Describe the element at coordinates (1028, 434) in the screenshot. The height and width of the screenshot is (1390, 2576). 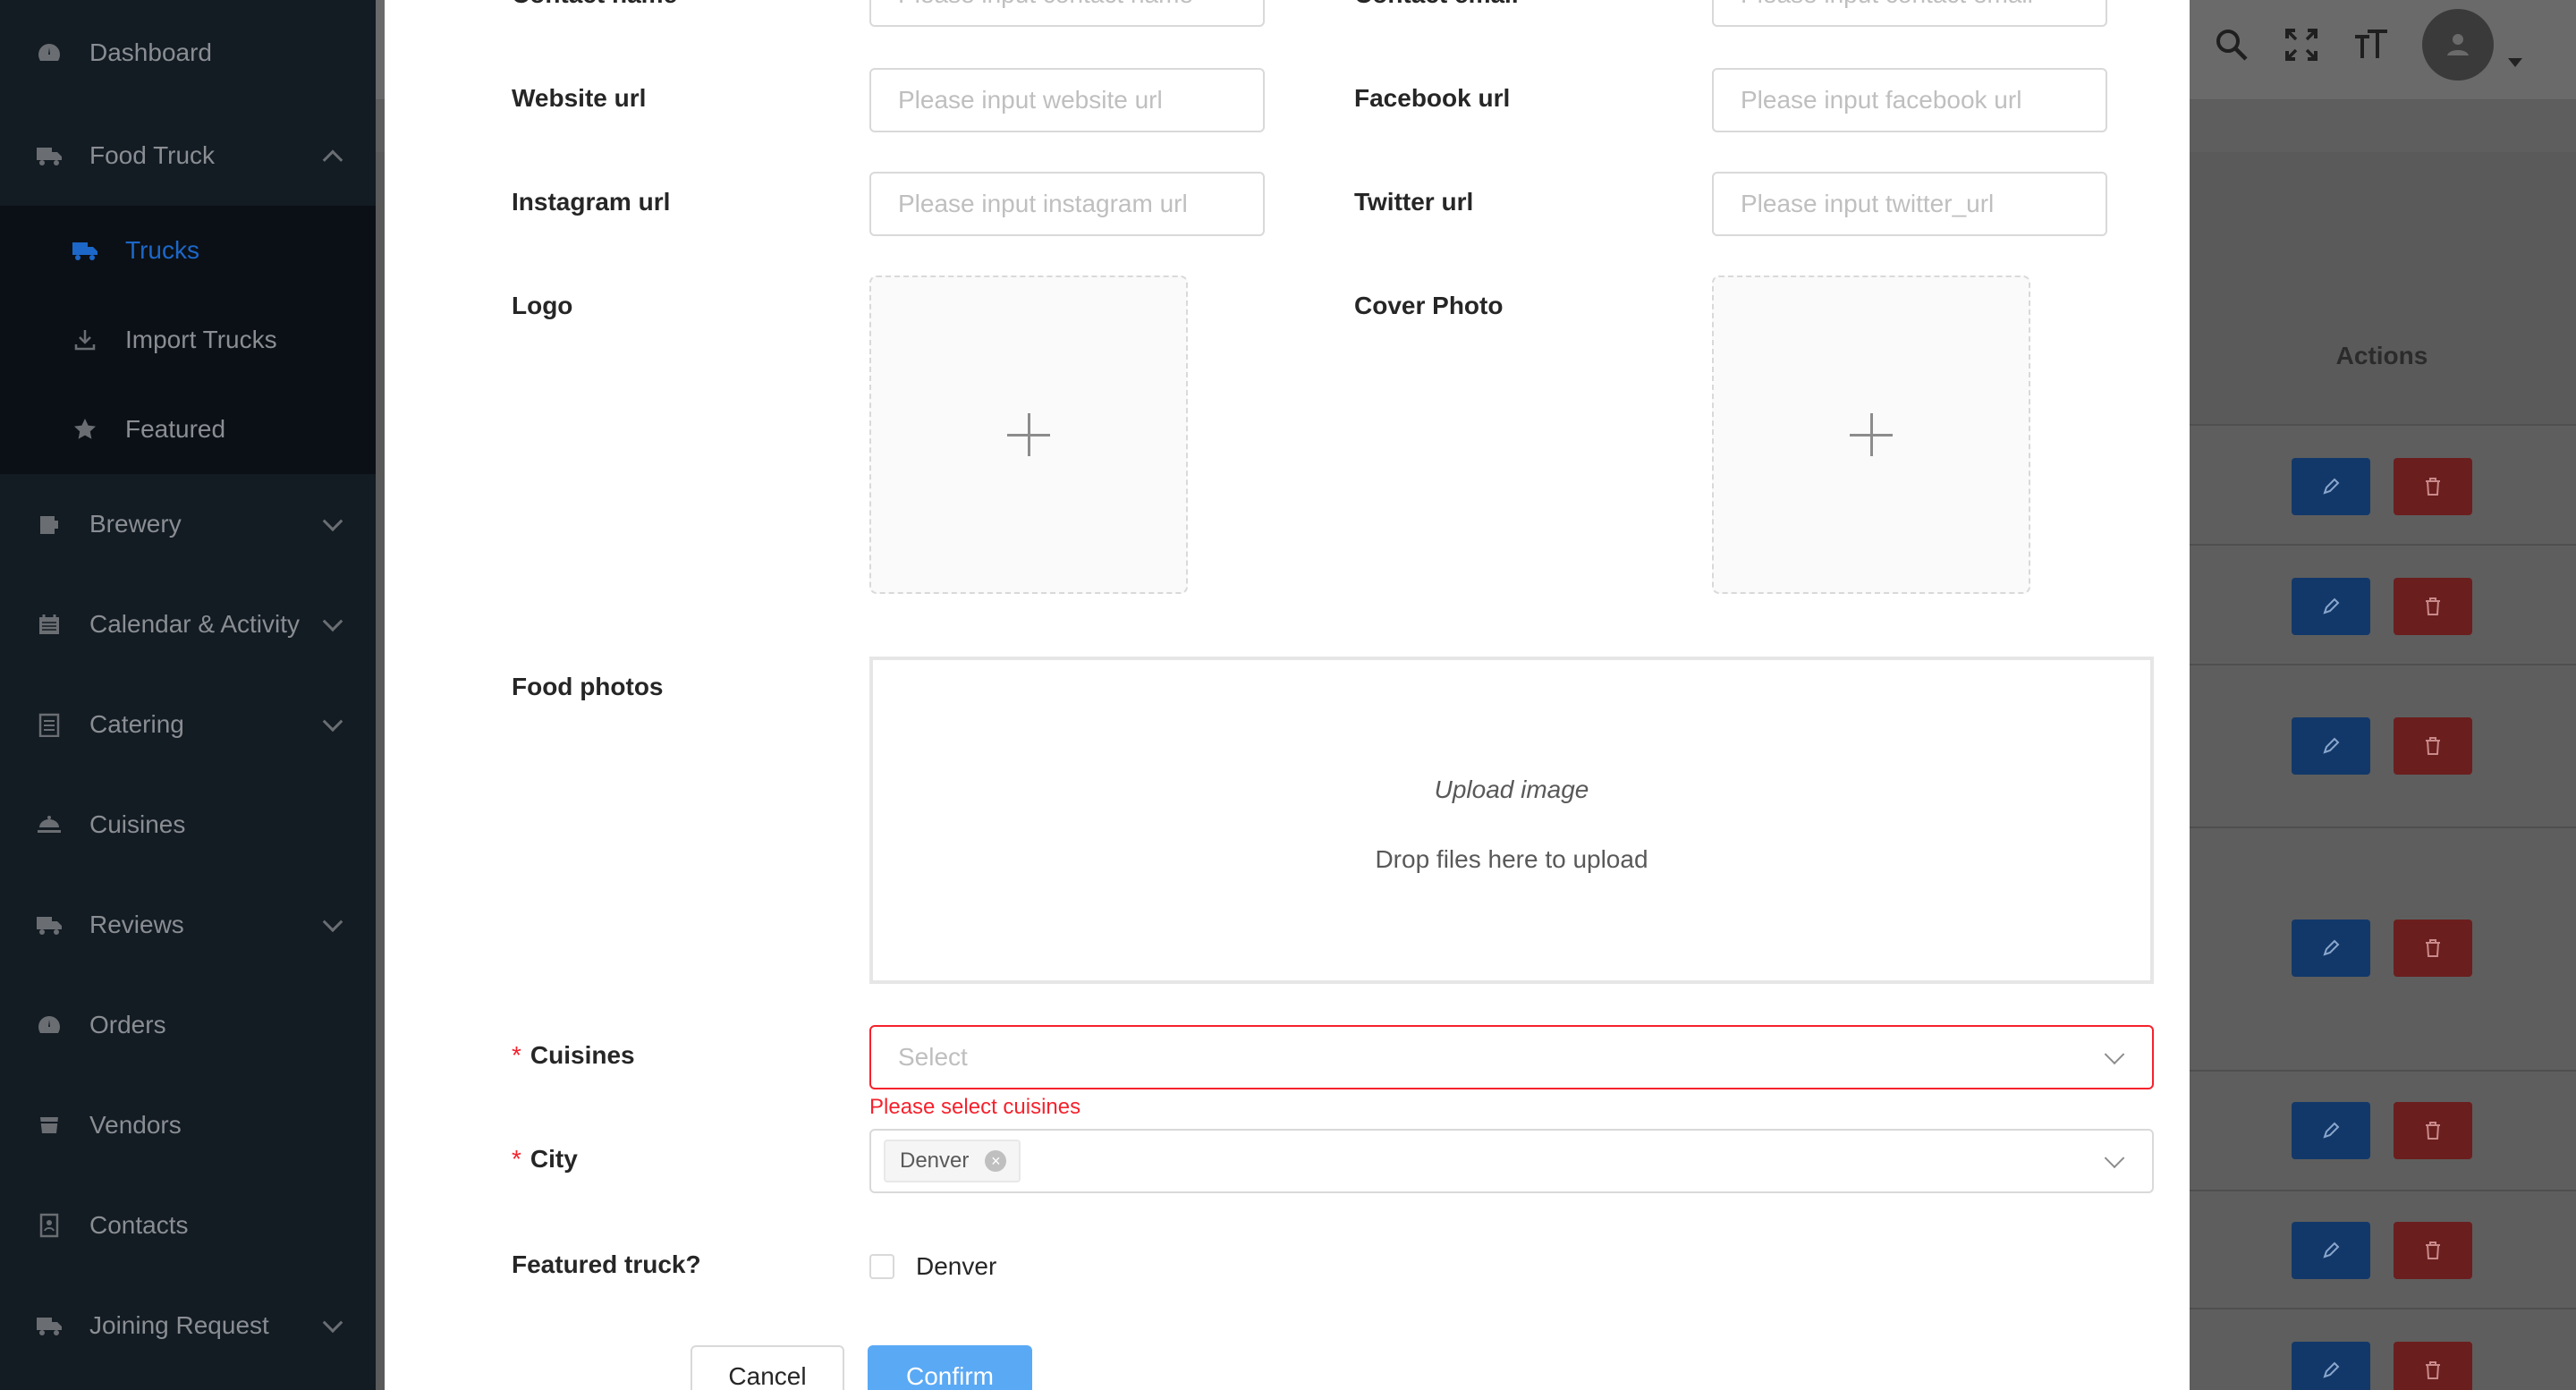
I see `logo-upload` at that location.